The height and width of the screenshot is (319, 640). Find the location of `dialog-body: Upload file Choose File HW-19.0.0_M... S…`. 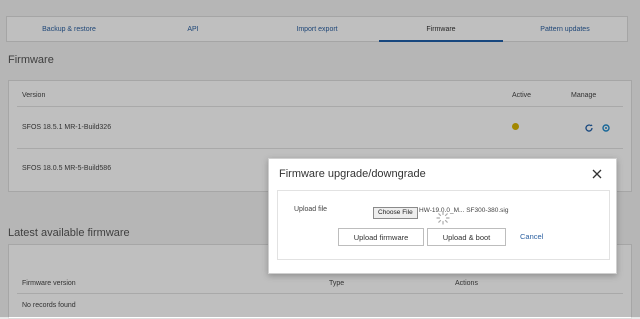

dialog-body: Upload file Choose File HW-19.0.0_M... S… is located at coordinates (443, 225).